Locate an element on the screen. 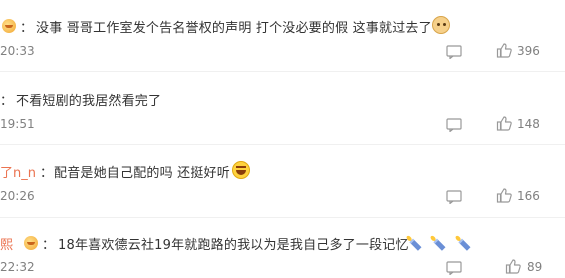 The width and height of the screenshot is (565, 278). comment-content-line: ： 没事 哥哥工作室发个告名誉权的声明 打个没必要的假 这事就过去了 is located at coordinates (282, 26).